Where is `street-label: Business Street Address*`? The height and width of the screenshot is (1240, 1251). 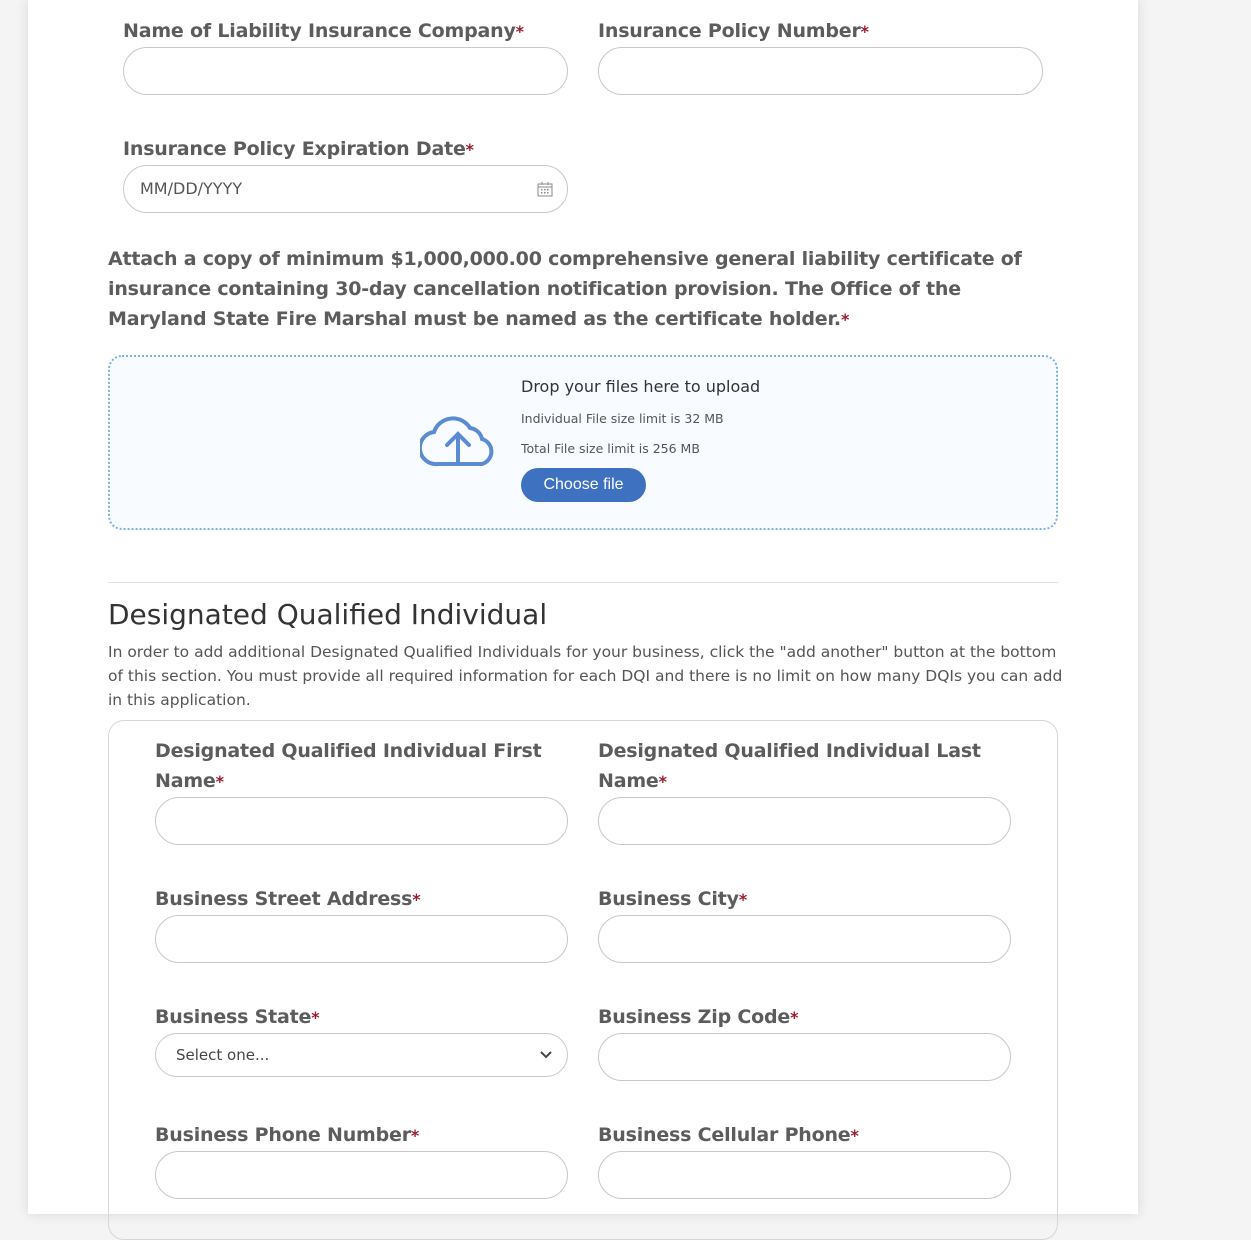
street-label: Business Street Address* is located at coordinates (288, 899).